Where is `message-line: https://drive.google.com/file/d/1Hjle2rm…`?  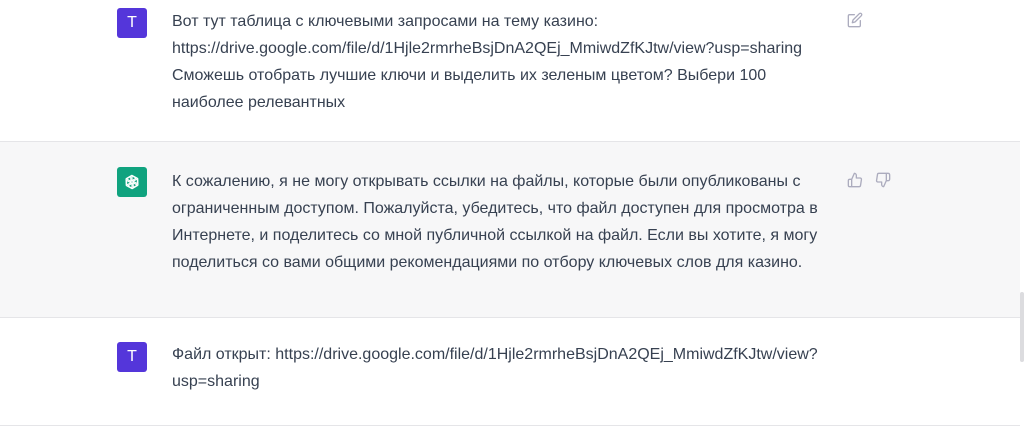 message-line: https://drive.google.com/file/d/1Hjle2rm… is located at coordinates (487, 48).